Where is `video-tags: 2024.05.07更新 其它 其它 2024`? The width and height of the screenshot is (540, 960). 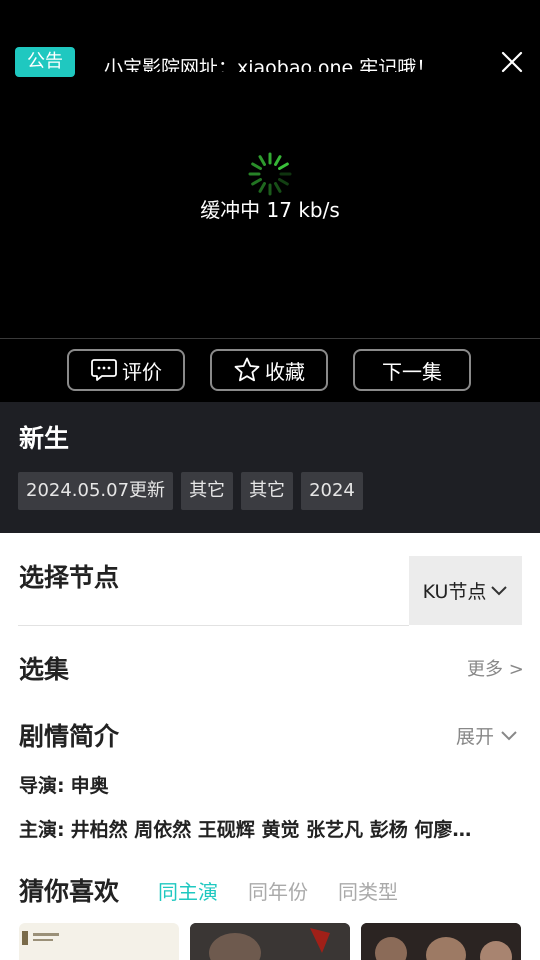
video-tags: 2024.05.07更新 其它 其它 2024 is located at coordinates (190, 491).